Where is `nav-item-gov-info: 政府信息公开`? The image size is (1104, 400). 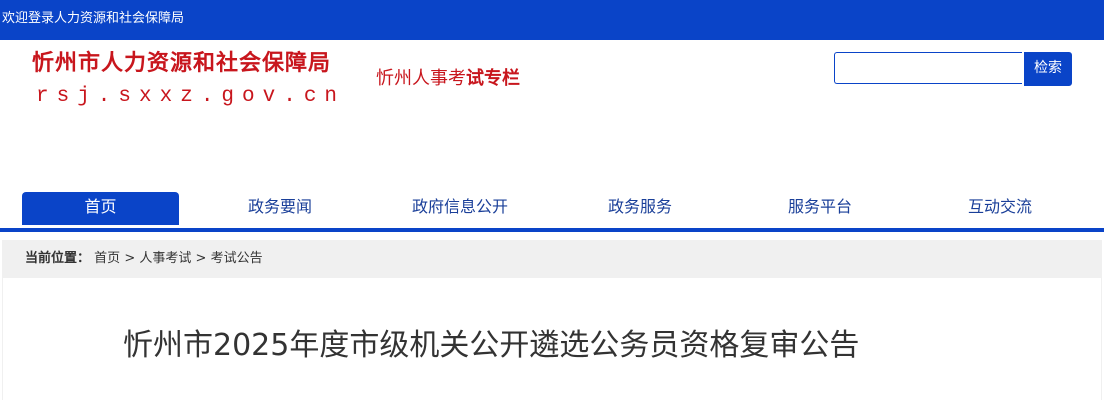
nav-item-gov-info: 政府信息公开 is located at coordinates (460, 208).